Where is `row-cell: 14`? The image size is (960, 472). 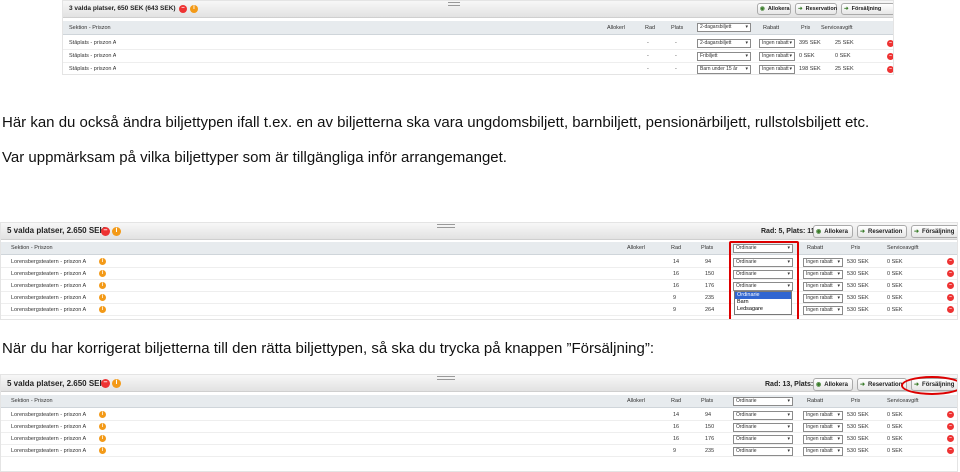 row-cell: 14 is located at coordinates (676, 262).